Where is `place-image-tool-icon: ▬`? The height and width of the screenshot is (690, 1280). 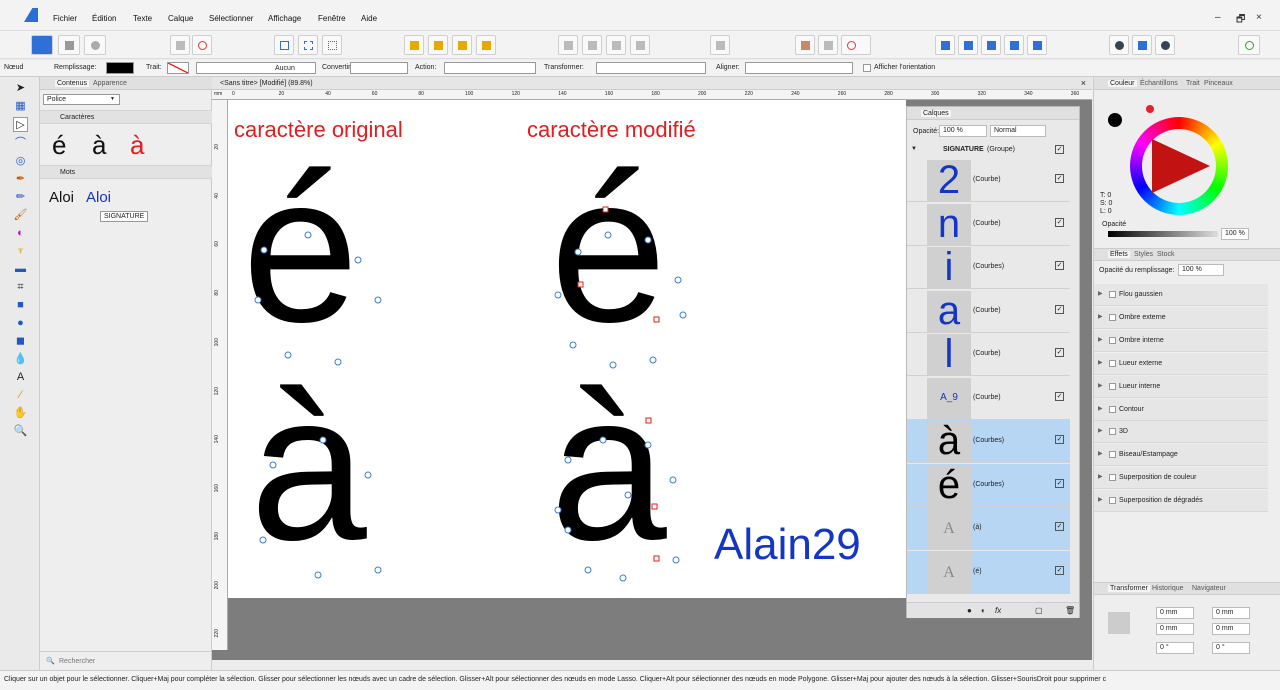
place-image-tool-icon: ▬ is located at coordinates (20, 269).